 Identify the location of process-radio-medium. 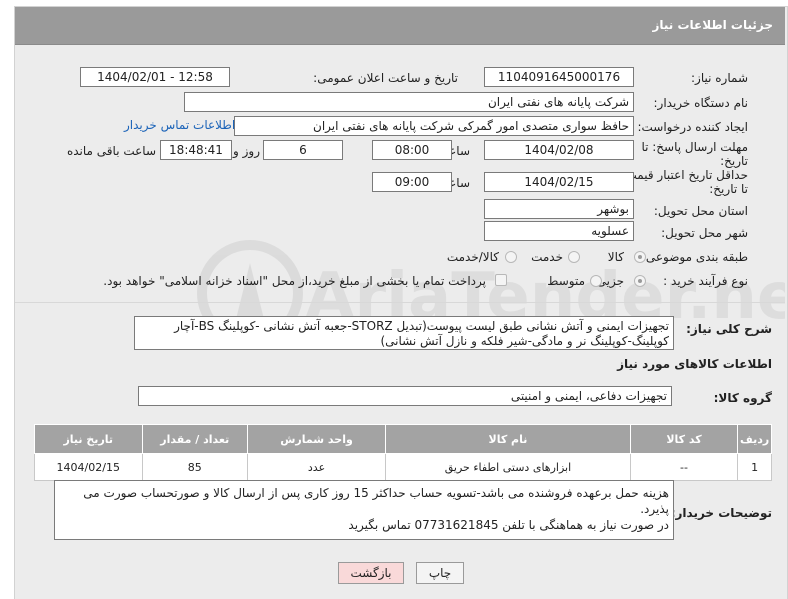
(596, 281).